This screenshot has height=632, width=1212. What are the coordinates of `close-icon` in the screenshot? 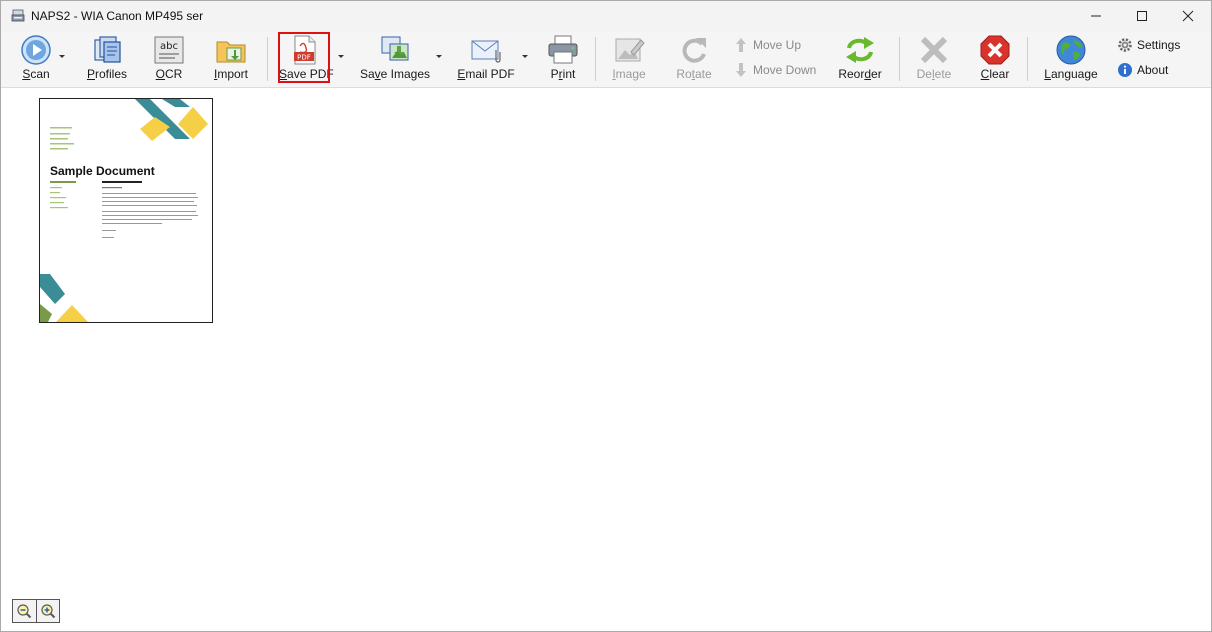 It's located at (1188, 16).